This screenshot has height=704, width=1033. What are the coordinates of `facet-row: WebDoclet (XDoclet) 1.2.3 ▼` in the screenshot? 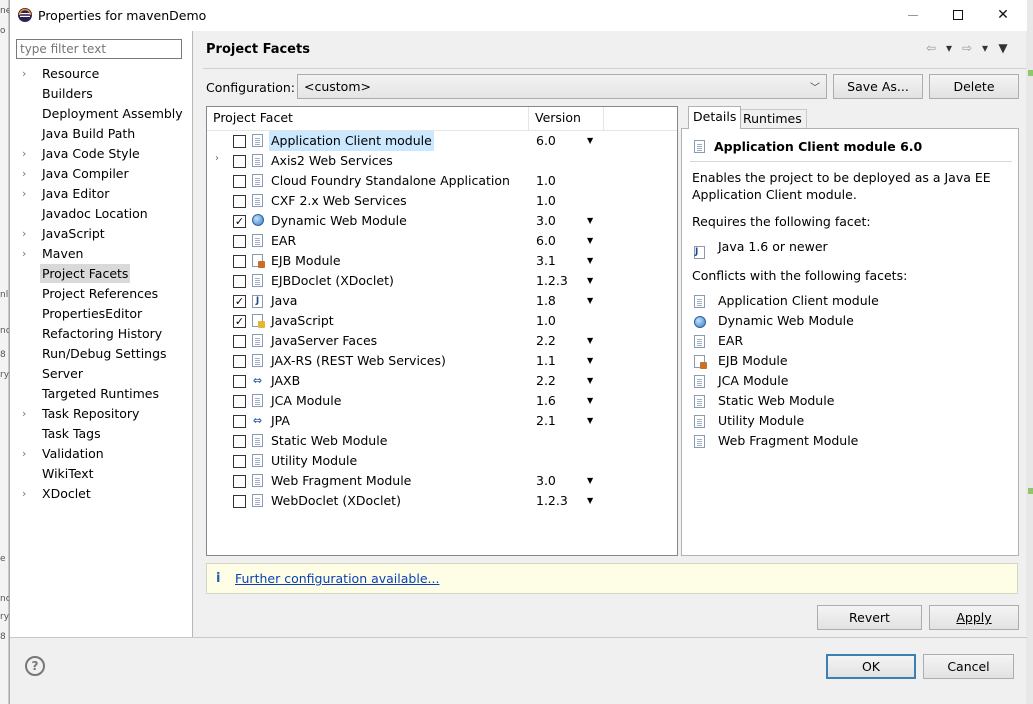 It's located at (442, 501).